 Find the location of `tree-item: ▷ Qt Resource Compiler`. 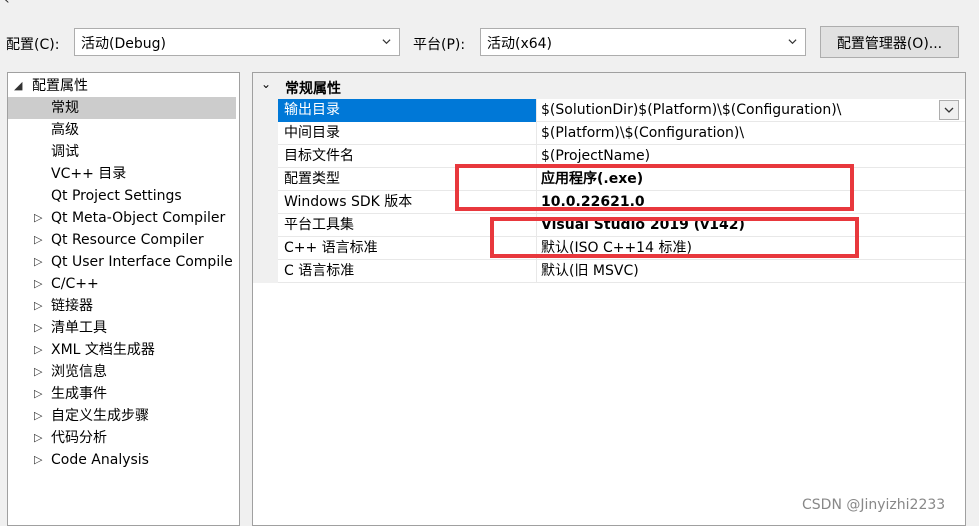

tree-item: ▷ Qt Resource Compiler is located at coordinates (123, 240).